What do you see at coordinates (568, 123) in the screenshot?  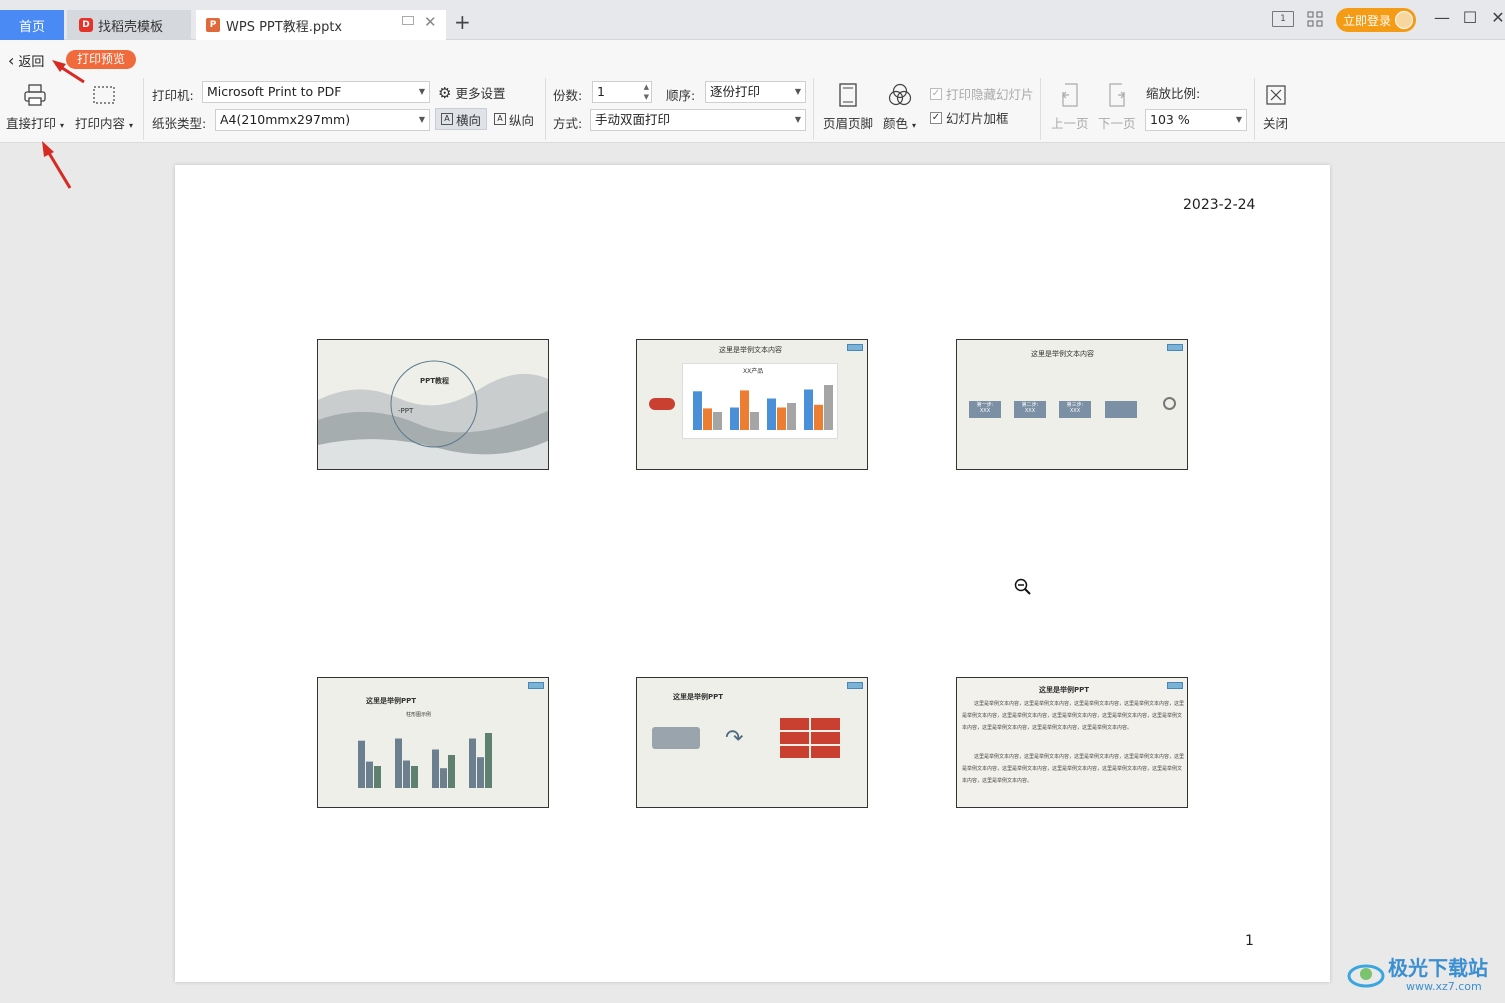 I see `mode-label: 方式:` at bounding box center [568, 123].